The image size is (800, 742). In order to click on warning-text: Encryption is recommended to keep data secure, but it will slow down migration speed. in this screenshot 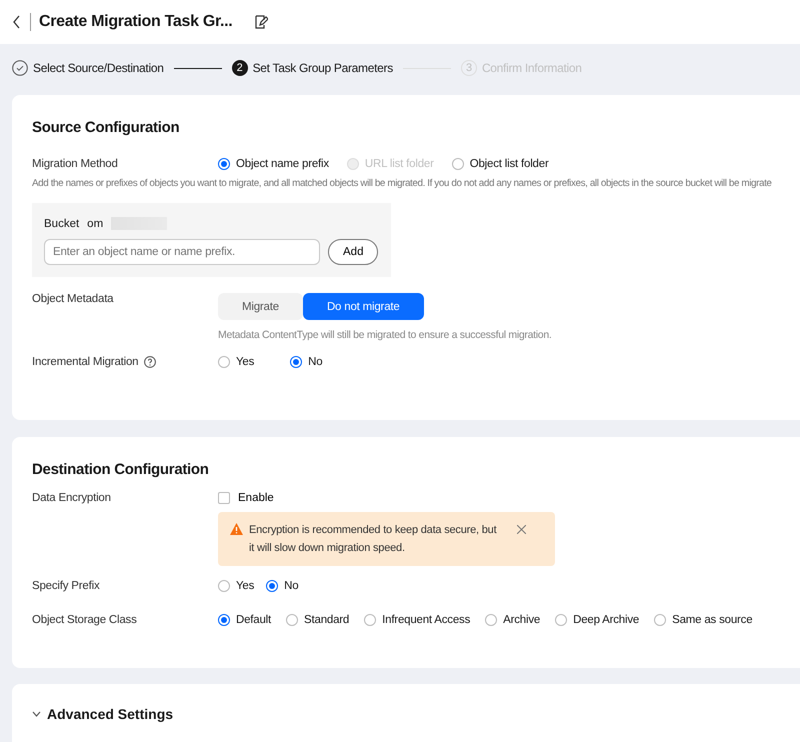, I will do `click(373, 539)`.